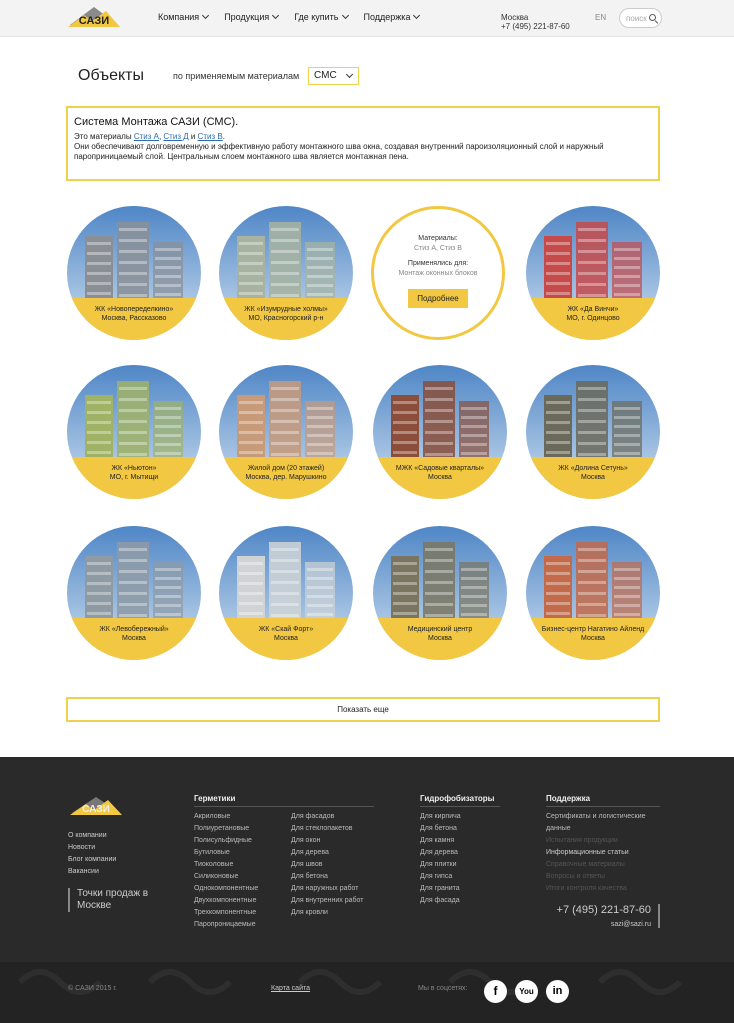 This screenshot has height=1023, width=734. What do you see at coordinates (96, 806) in the screenshot?
I see `footer-logo: САЗИ` at bounding box center [96, 806].